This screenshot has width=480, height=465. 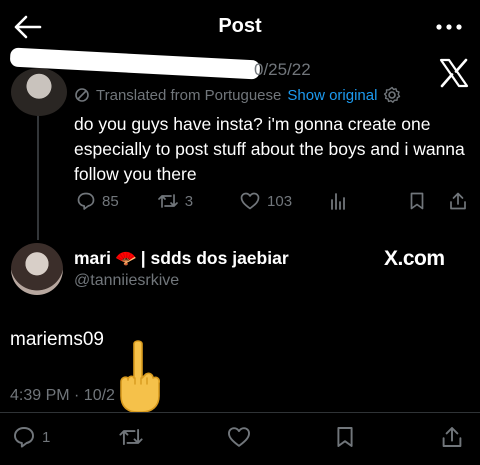 I want to click on display-name-suffix: | sdds dos jaebiar, so click(x=214, y=258).